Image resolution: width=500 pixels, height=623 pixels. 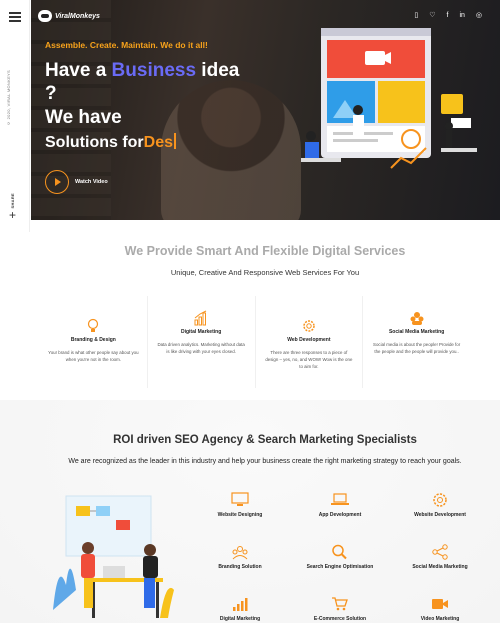 I want to click on service-digital-marketing: Digital Marketing, so click(x=240, y=607).